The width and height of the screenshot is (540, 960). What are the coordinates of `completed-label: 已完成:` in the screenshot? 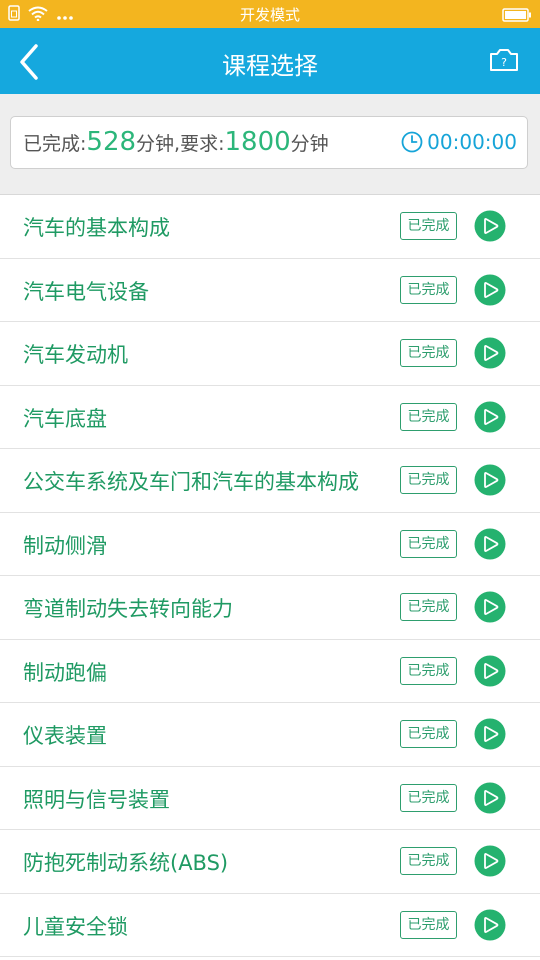 It's located at (55, 144).